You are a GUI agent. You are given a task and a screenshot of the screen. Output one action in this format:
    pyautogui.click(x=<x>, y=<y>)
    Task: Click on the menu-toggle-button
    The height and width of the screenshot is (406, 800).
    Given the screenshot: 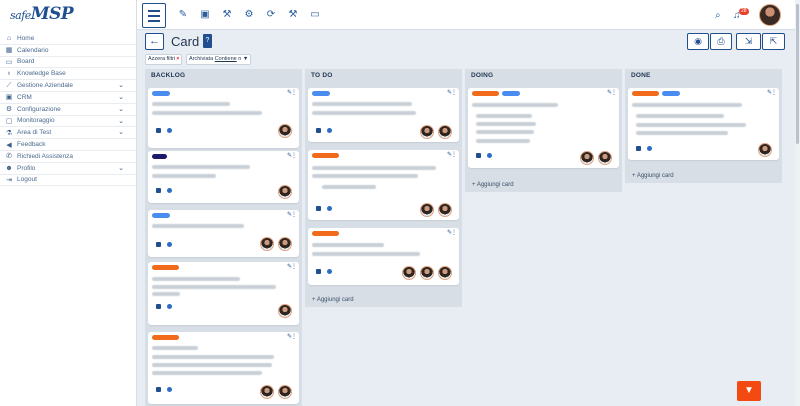 What is the action you would take?
    pyautogui.click(x=154, y=15)
    